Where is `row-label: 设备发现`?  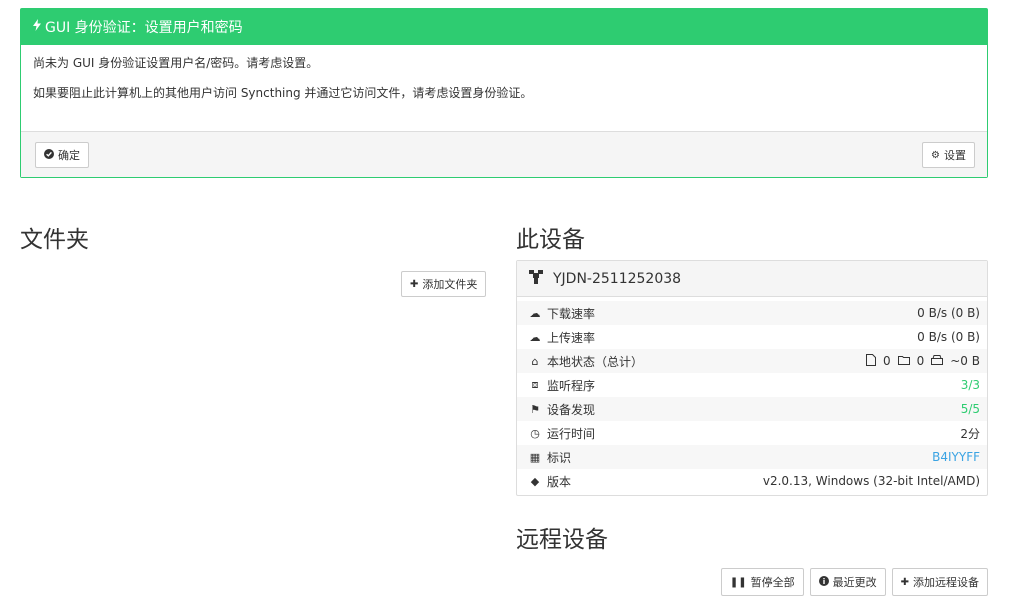
row-label: 设备发现 is located at coordinates (571, 409).